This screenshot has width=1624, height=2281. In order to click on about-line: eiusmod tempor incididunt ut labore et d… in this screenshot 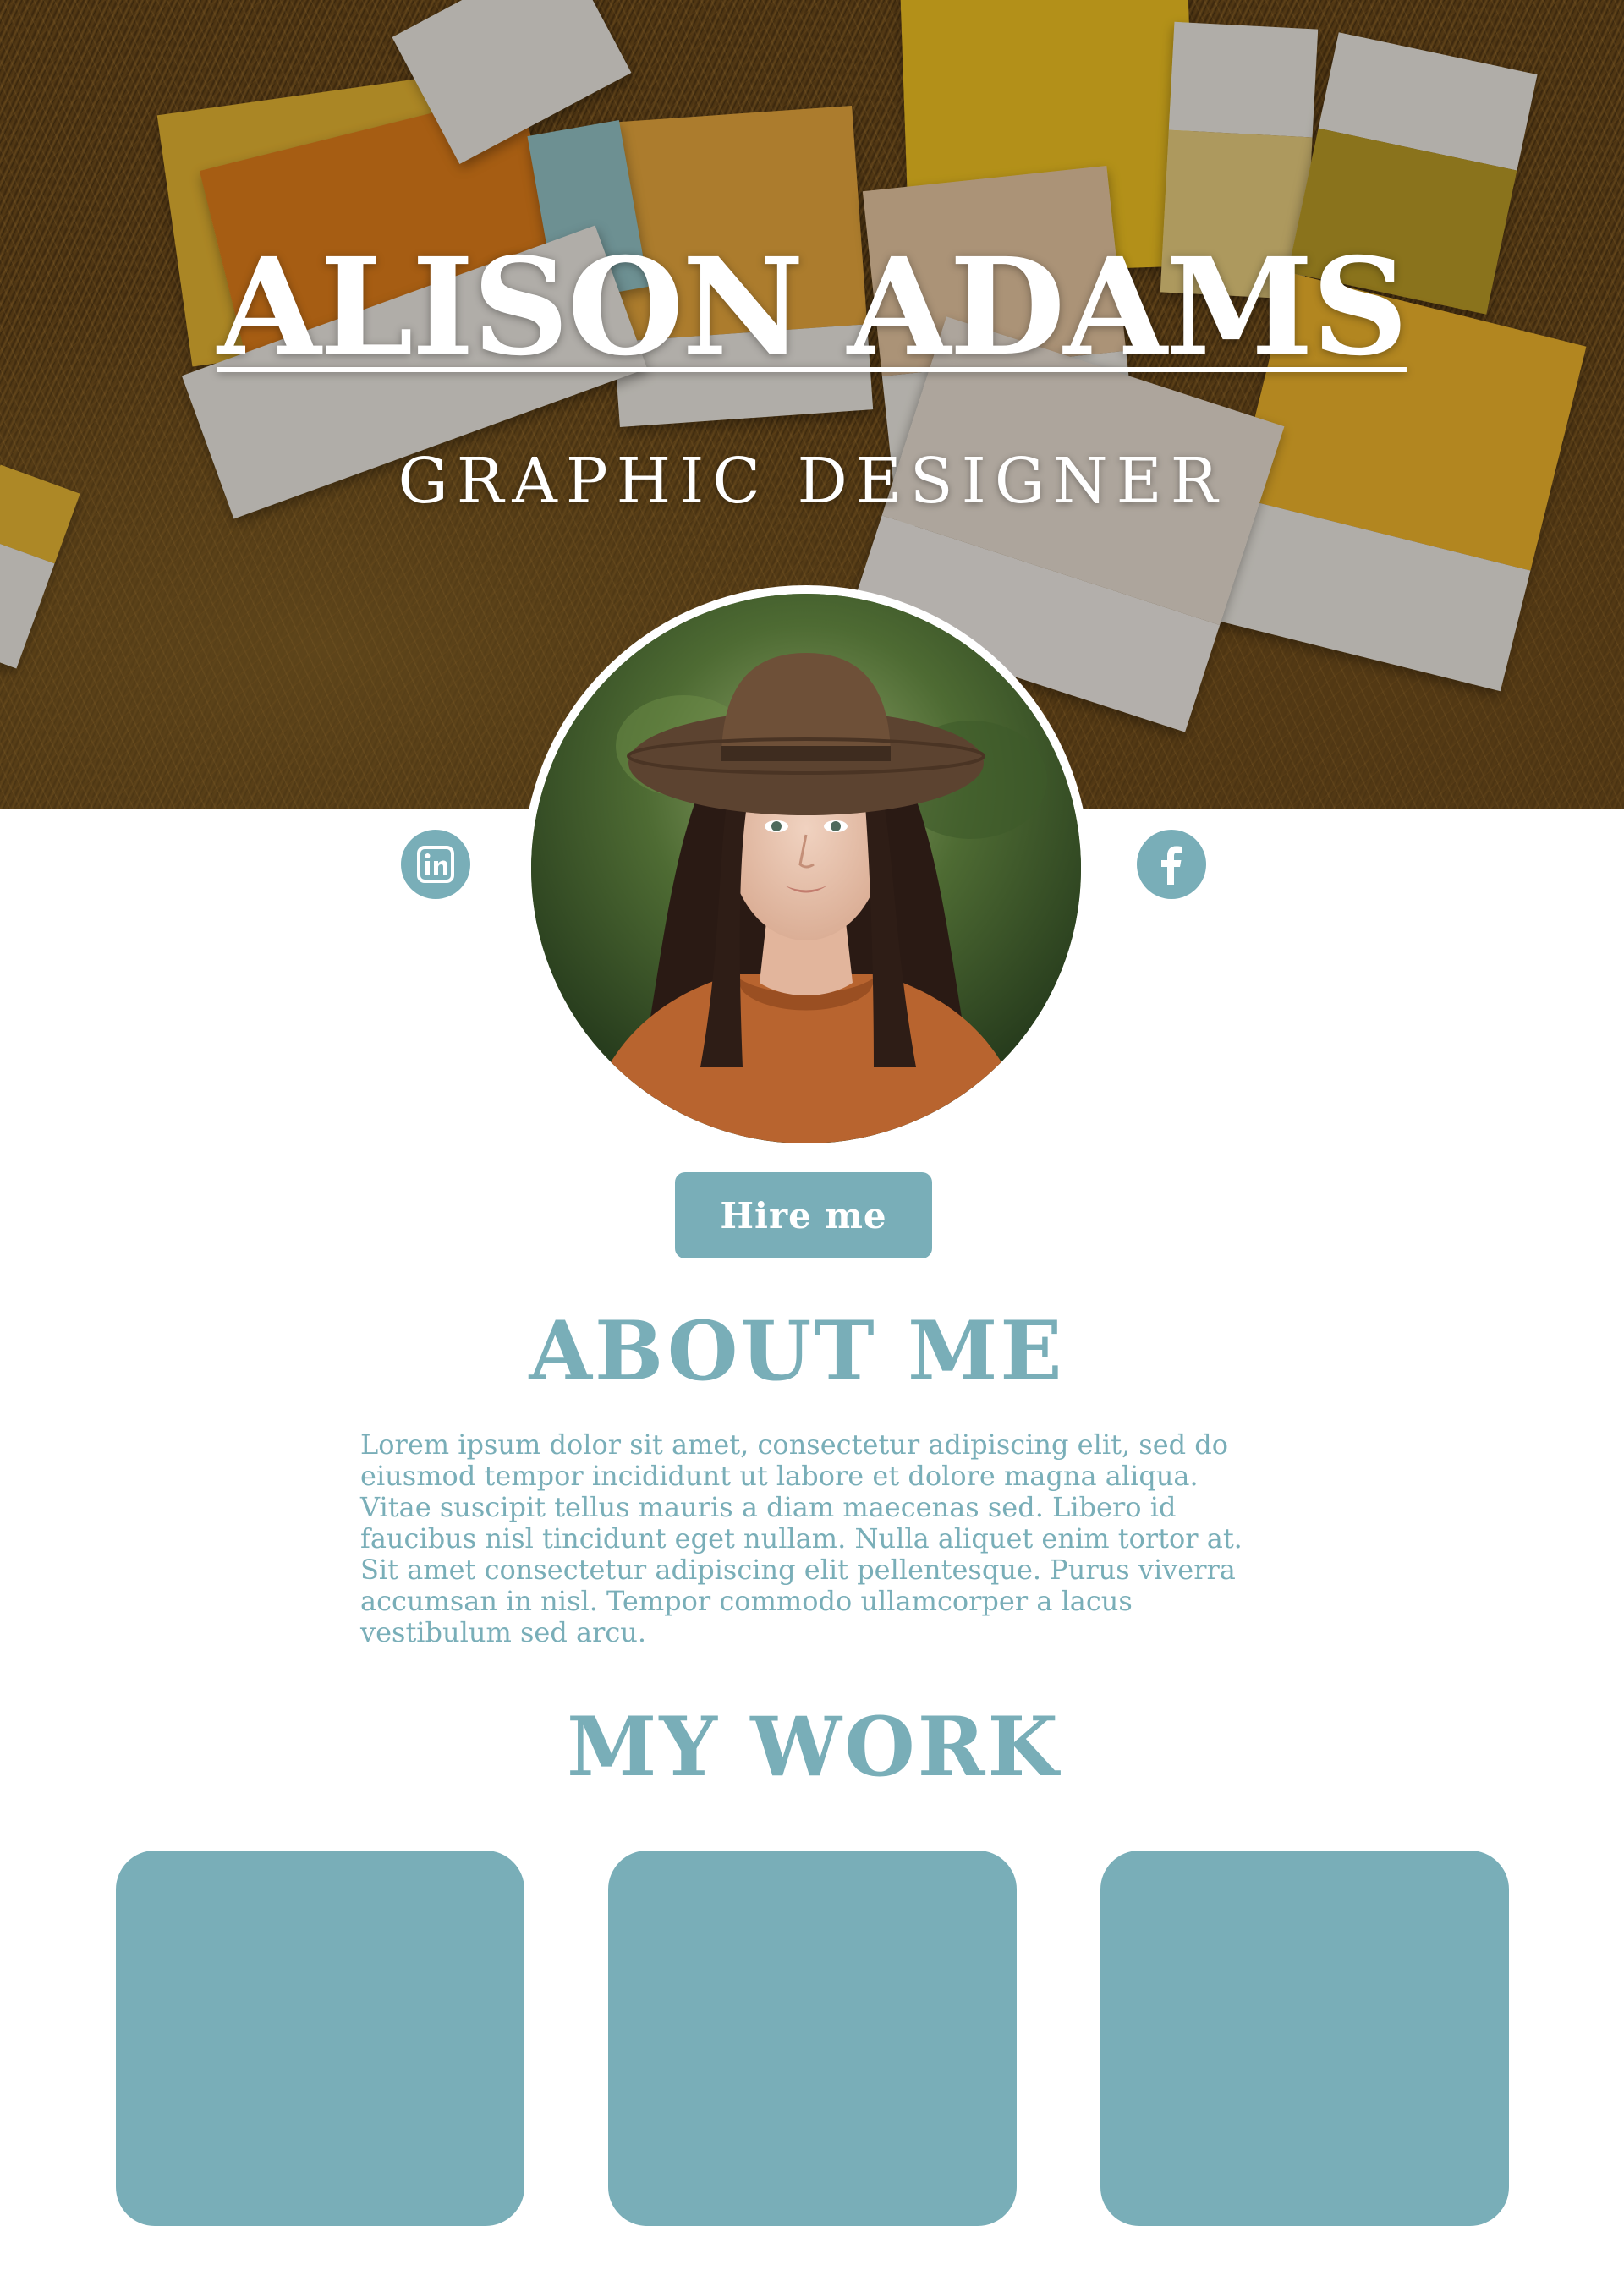, I will do `click(779, 1476)`.